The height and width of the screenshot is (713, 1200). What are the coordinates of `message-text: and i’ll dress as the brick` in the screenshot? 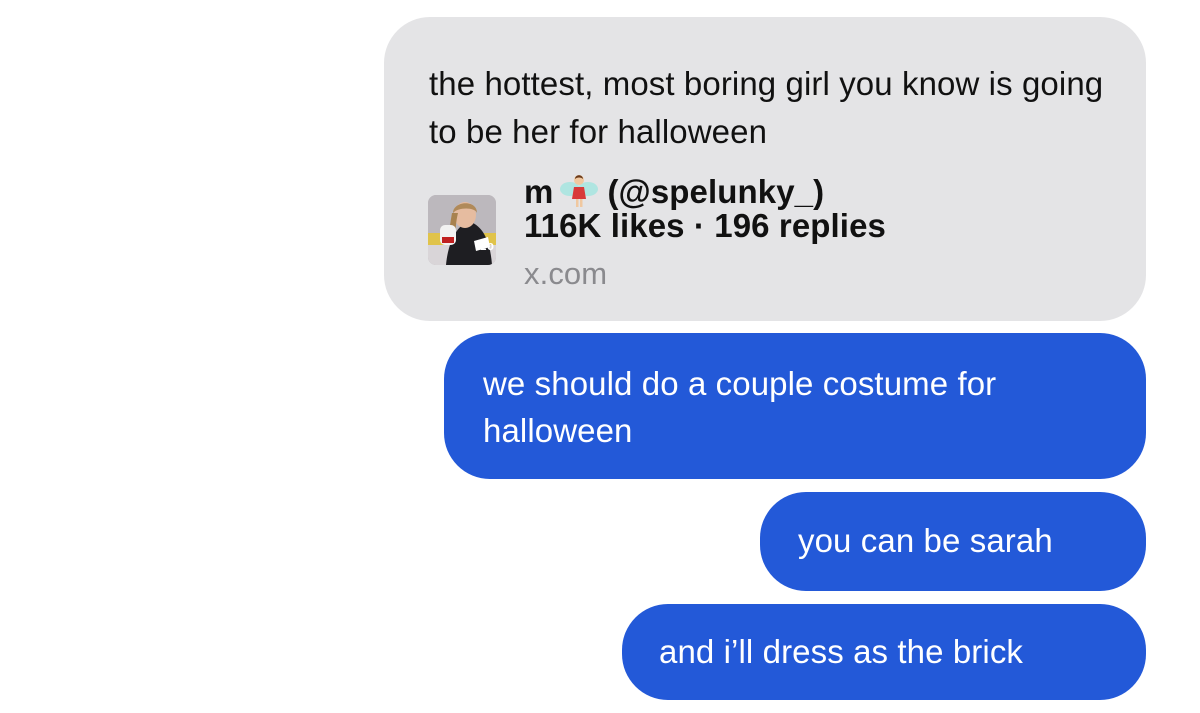 It's located at (841, 651).